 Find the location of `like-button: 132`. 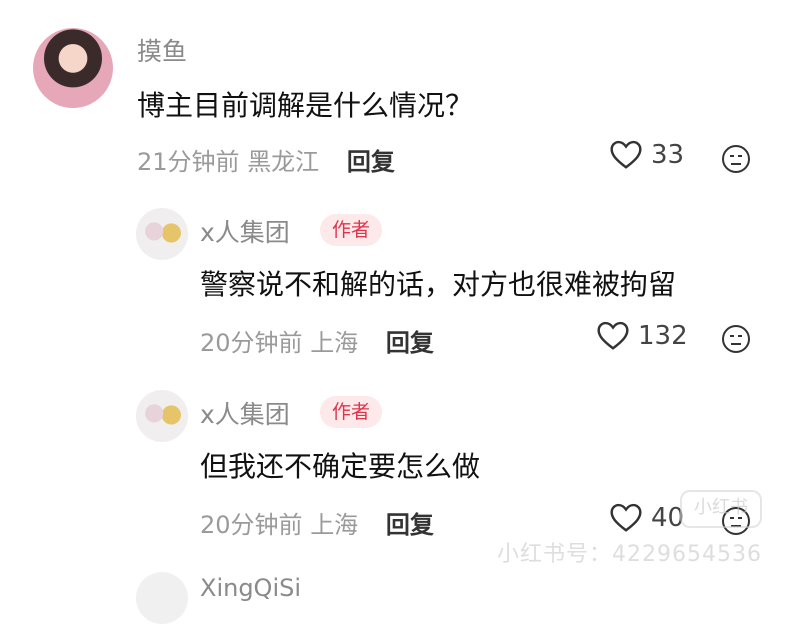

like-button: 132 is located at coordinates (642, 336).